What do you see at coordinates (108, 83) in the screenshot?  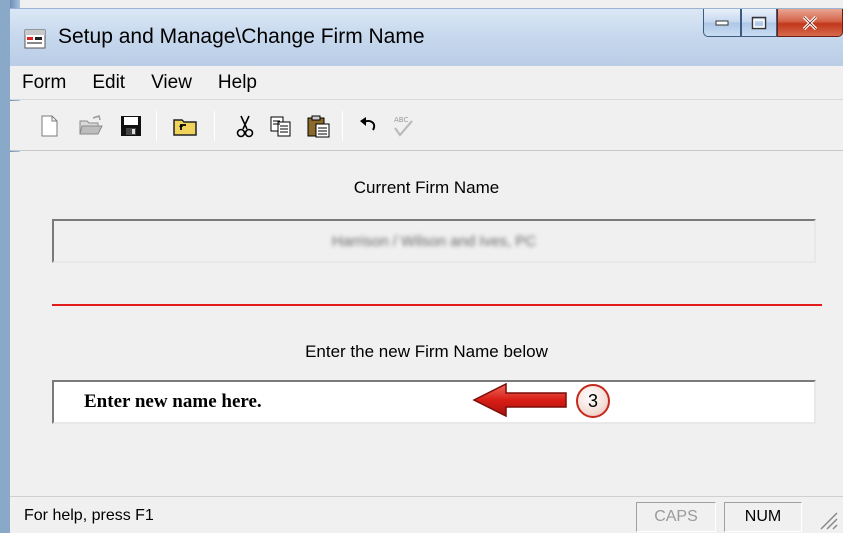 I see `menu-edit: Edit` at bounding box center [108, 83].